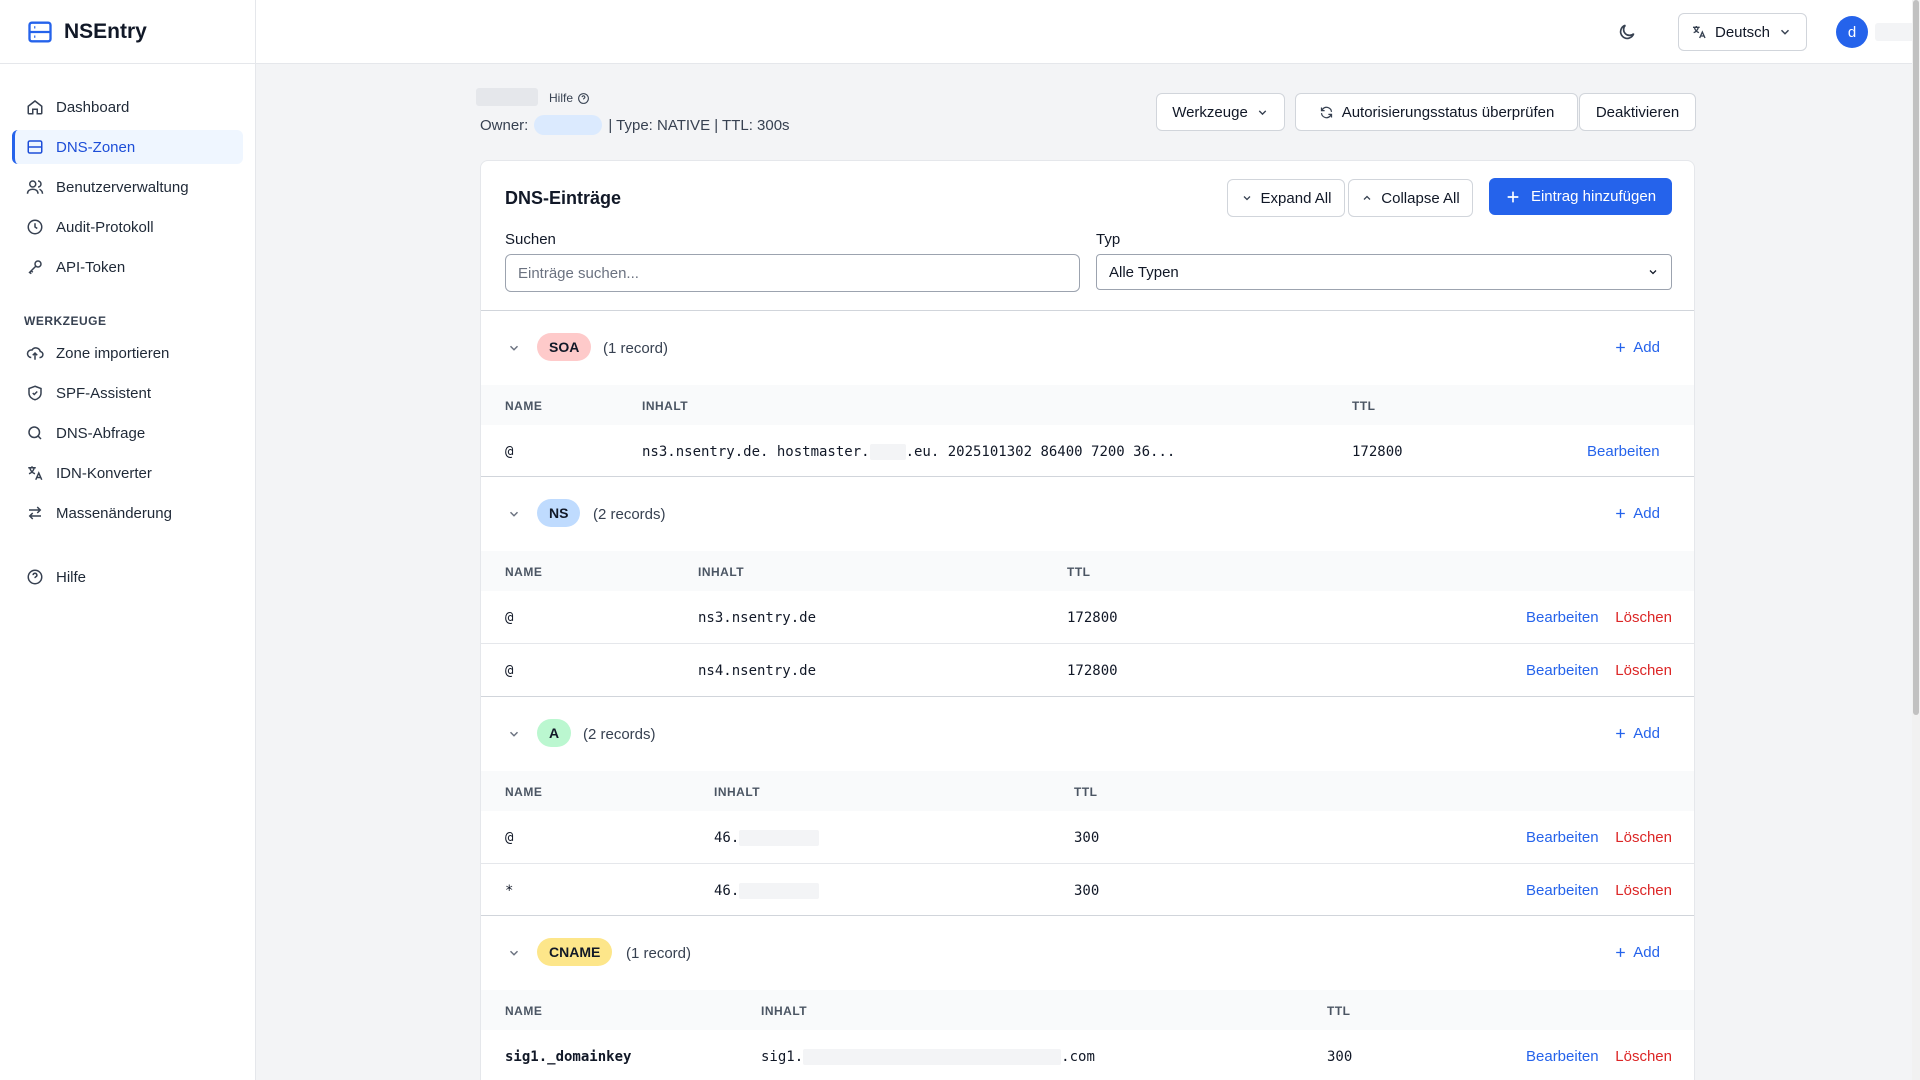  What do you see at coordinates (561, 98) in the screenshot?
I see `zone-help-label: Hilfe` at bounding box center [561, 98].